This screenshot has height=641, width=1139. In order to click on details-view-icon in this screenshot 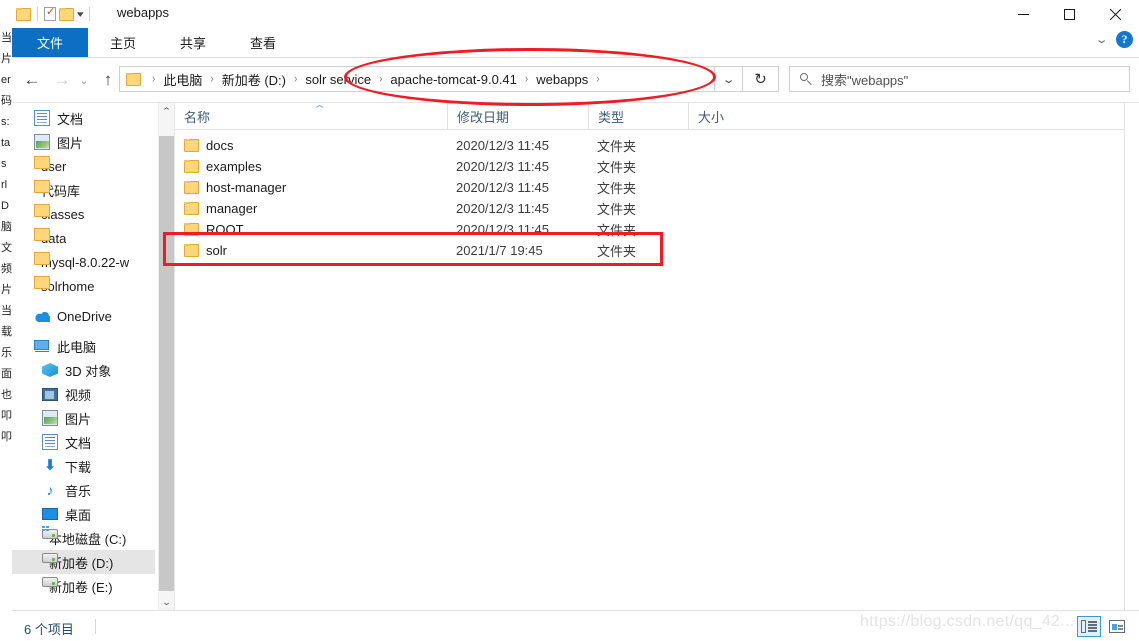, I will do `click(1089, 626)`.